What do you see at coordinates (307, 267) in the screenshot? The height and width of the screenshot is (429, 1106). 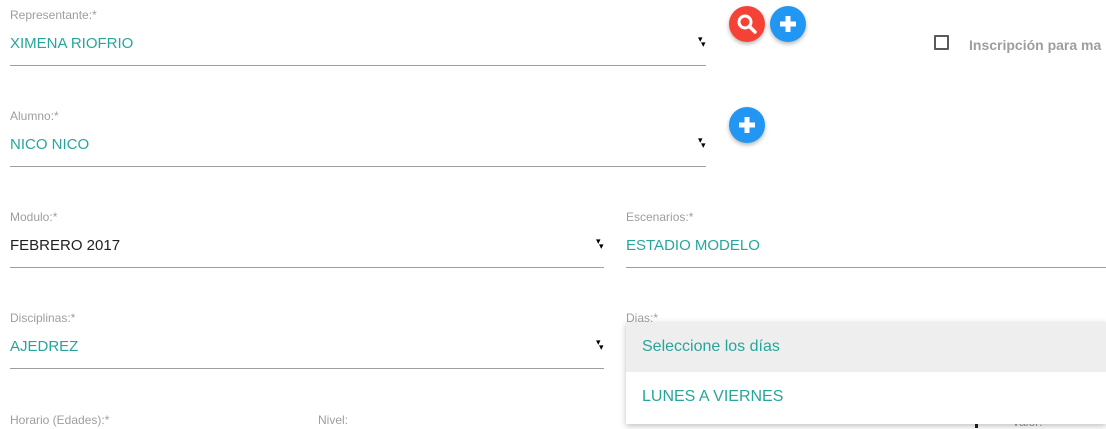 I see `modulo-underline` at bounding box center [307, 267].